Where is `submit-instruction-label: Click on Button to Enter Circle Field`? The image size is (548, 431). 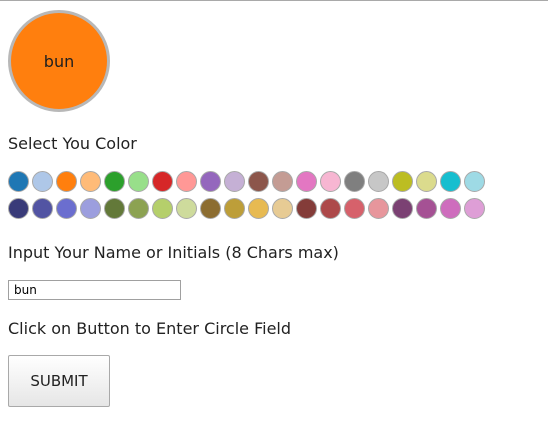
submit-instruction-label: Click on Button to Enter Circle Field is located at coordinates (150, 328).